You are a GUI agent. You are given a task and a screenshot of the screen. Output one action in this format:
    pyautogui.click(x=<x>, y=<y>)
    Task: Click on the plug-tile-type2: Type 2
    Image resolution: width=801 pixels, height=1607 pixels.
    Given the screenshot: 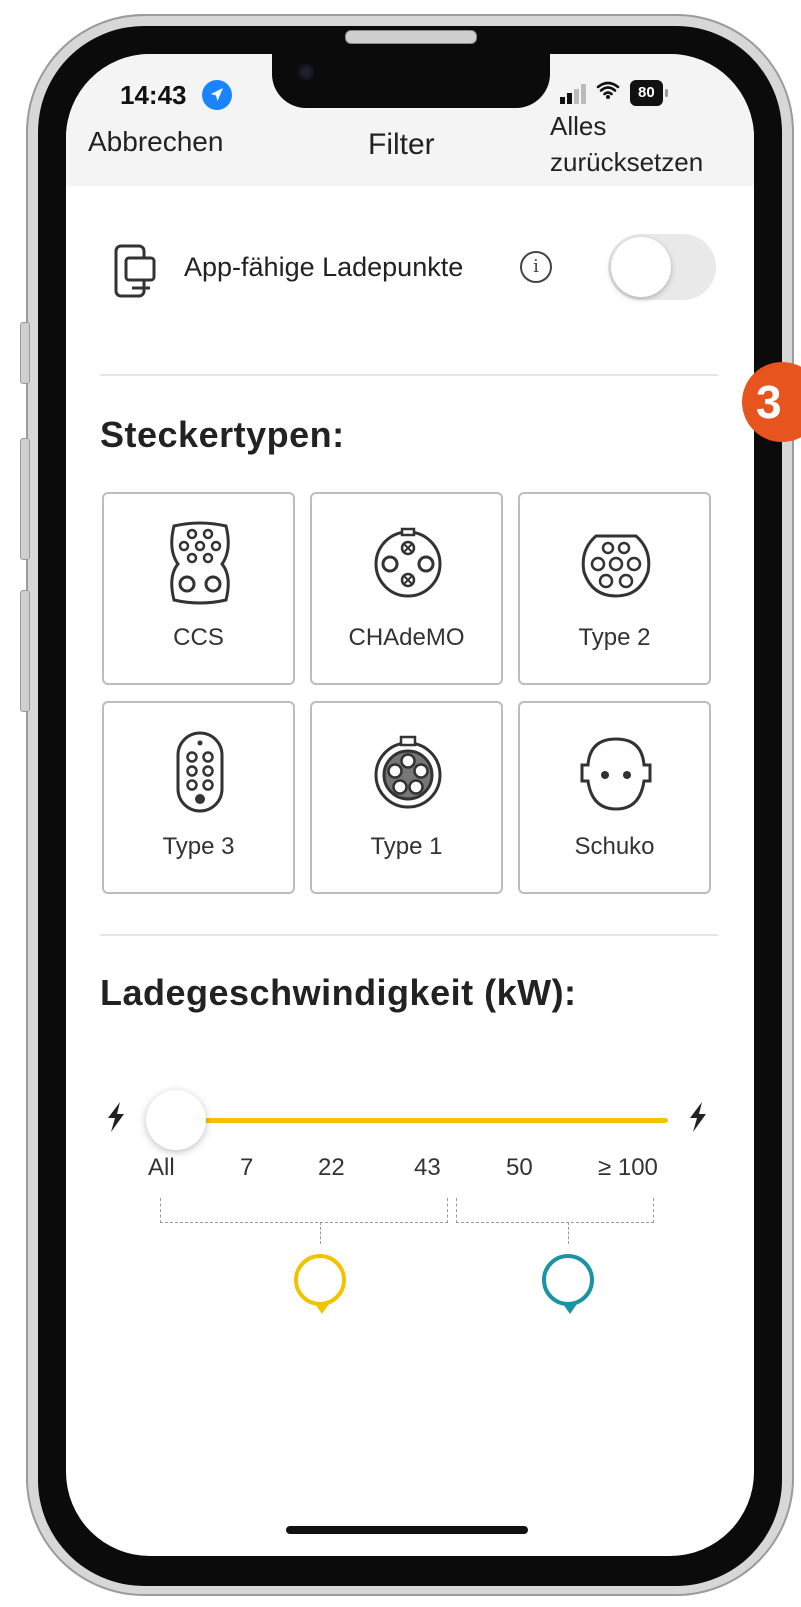 What is the action you would take?
    pyautogui.click(x=614, y=588)
    